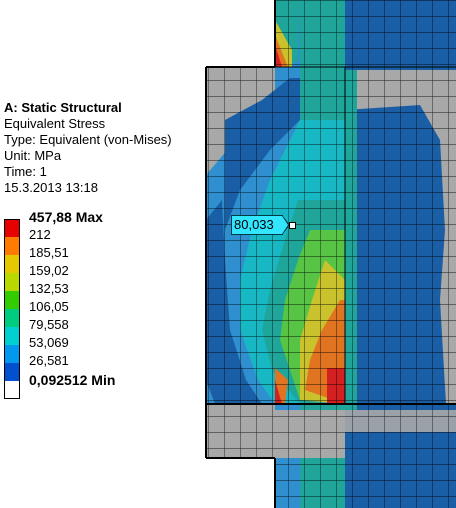 The image size is (456, 508). I want to click on legend-label: 159,02, so click(49, 270).